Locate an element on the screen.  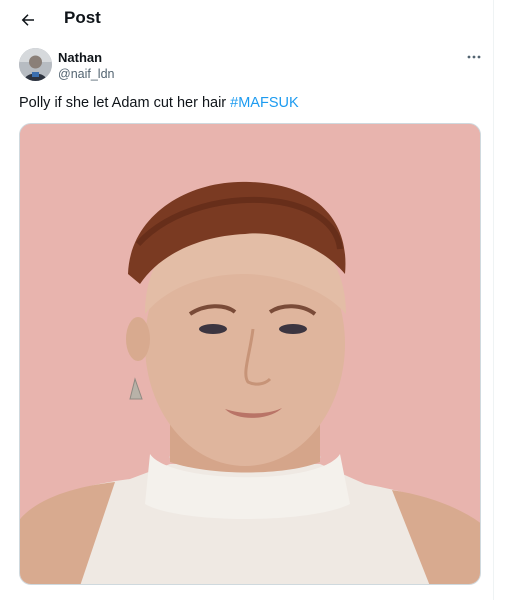
page-title: Post is located at coordinates (82, 17).